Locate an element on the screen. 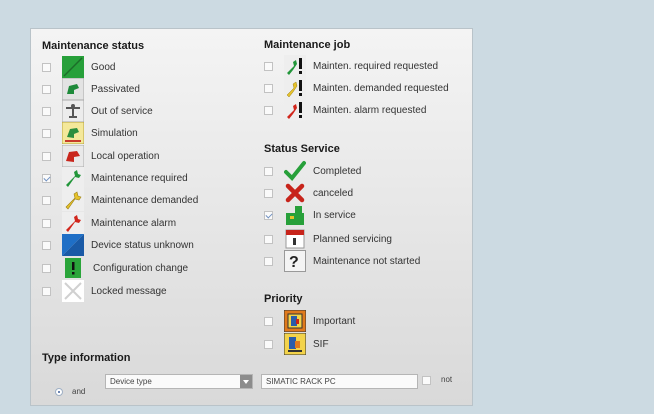  type-dropdown: Device type is located at coordinates (179, 381).